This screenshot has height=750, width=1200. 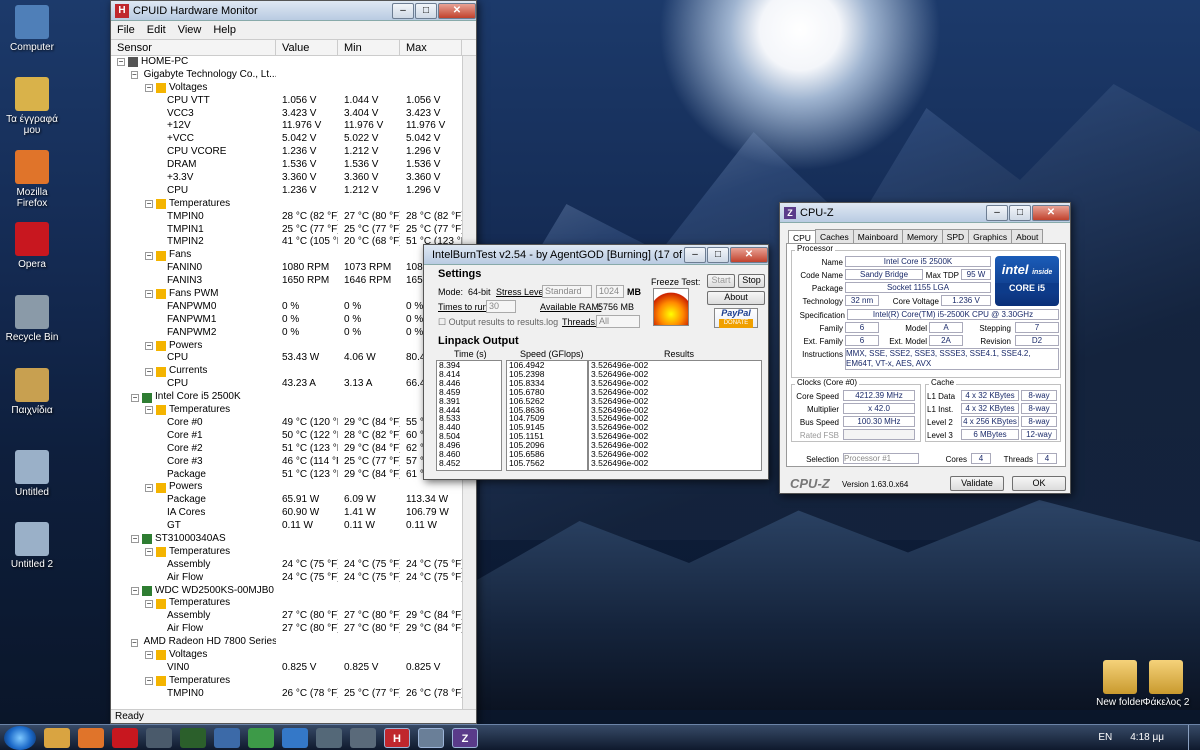 What do you see at coordinates (32, 246) in the screenshot?
I see `desktop-icon-3: Opera` at bounding box center [32, 246].